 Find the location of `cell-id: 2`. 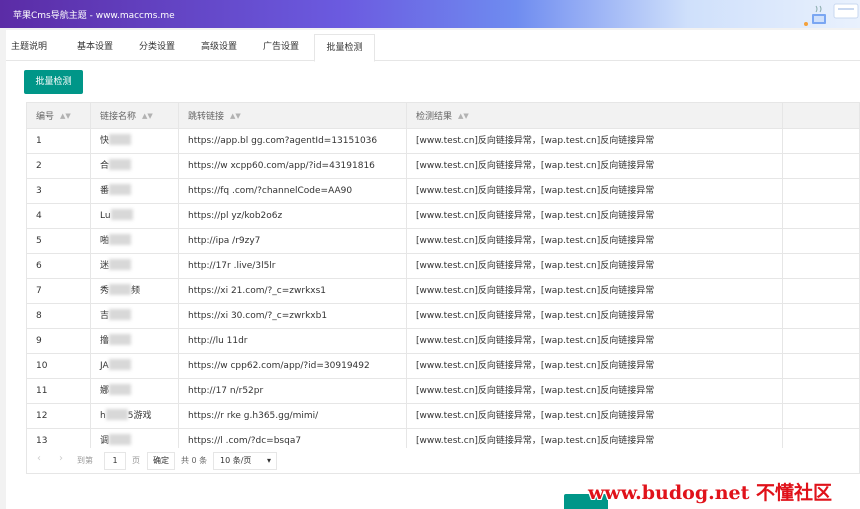

cell-id: 2 is located at coordinates (59, 166).